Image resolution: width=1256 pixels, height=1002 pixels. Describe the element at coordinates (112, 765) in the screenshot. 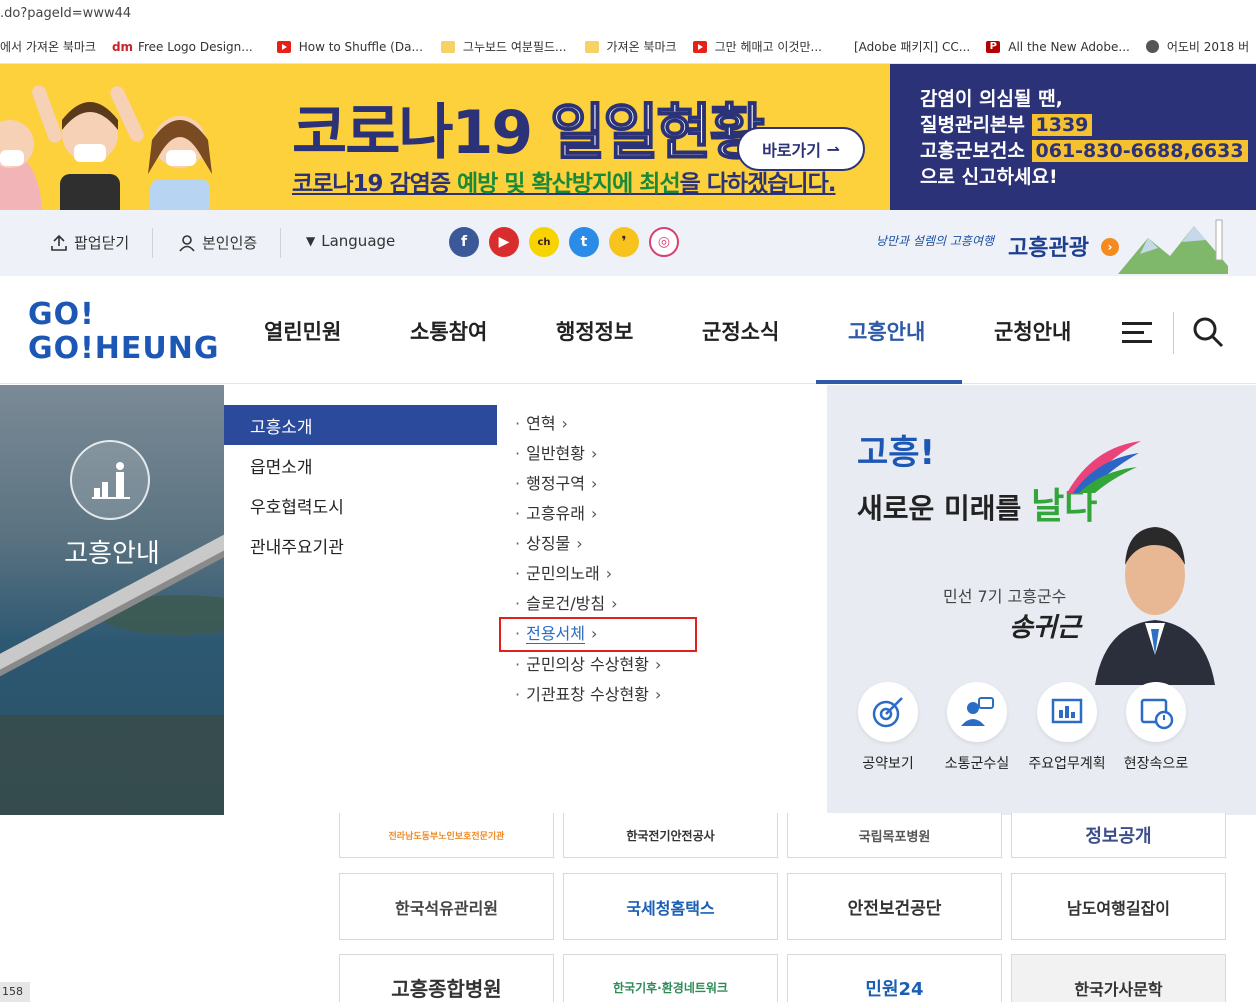

I see `shore-shape` at that location.